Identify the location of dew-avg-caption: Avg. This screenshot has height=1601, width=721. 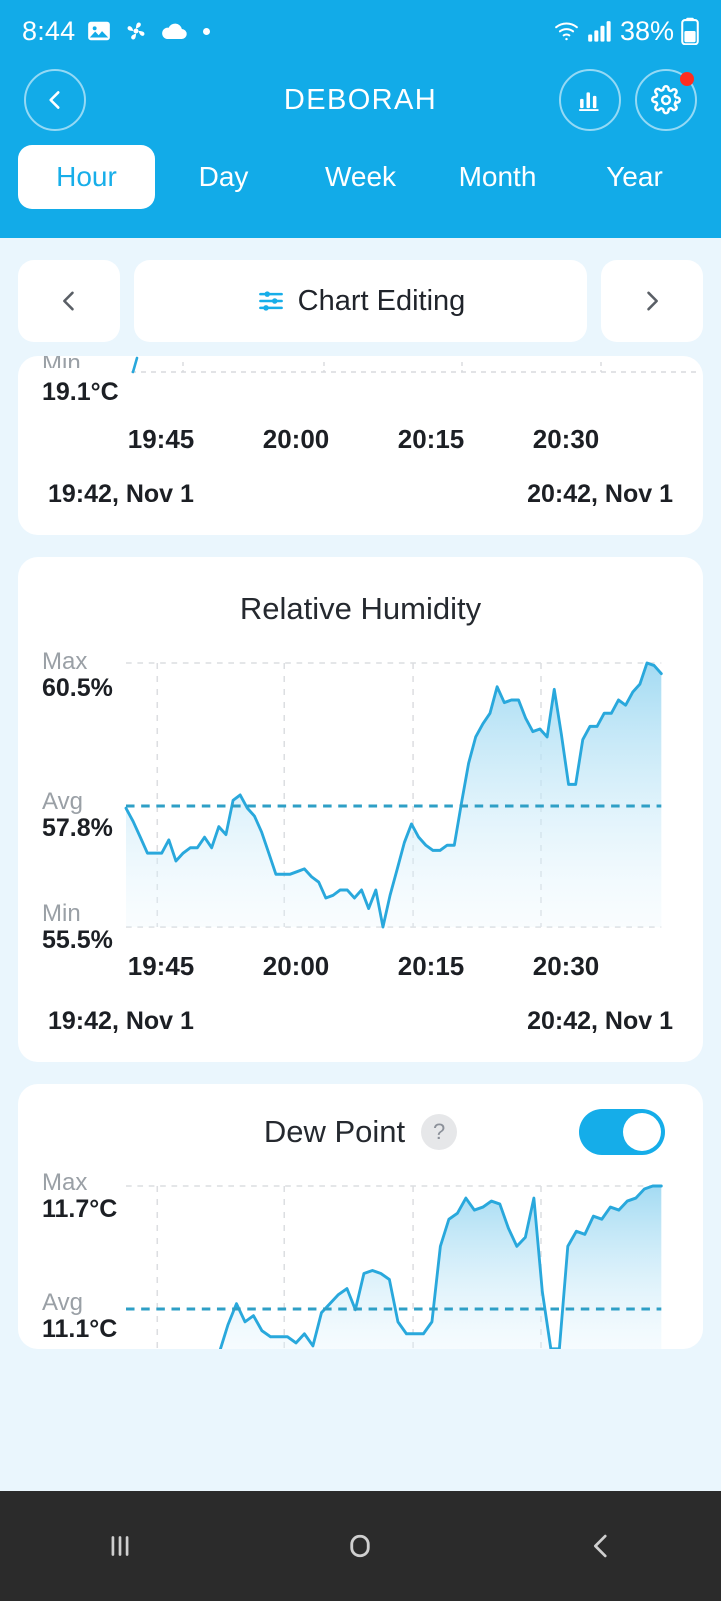
(62, 1302).